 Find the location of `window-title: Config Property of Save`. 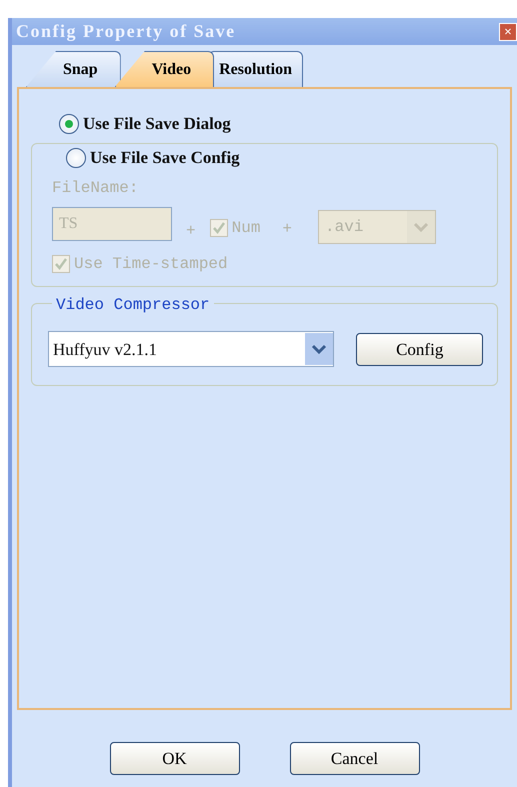

window-title: Config Property of Save is located at coordinates (126, 31).